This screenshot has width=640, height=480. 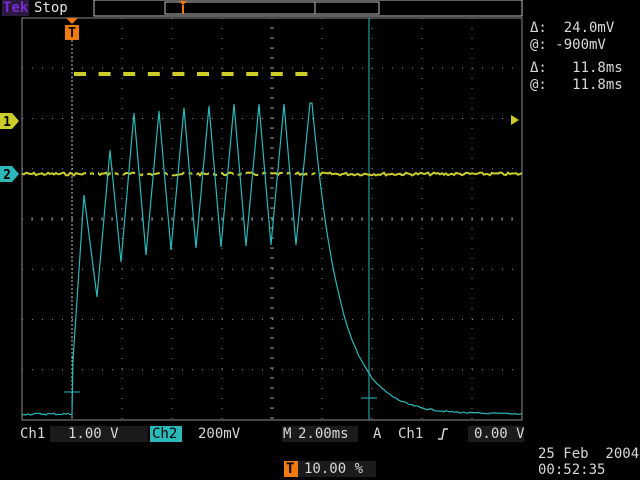 I want to click on brand-logo: Tek, so click(x=16, y=8).